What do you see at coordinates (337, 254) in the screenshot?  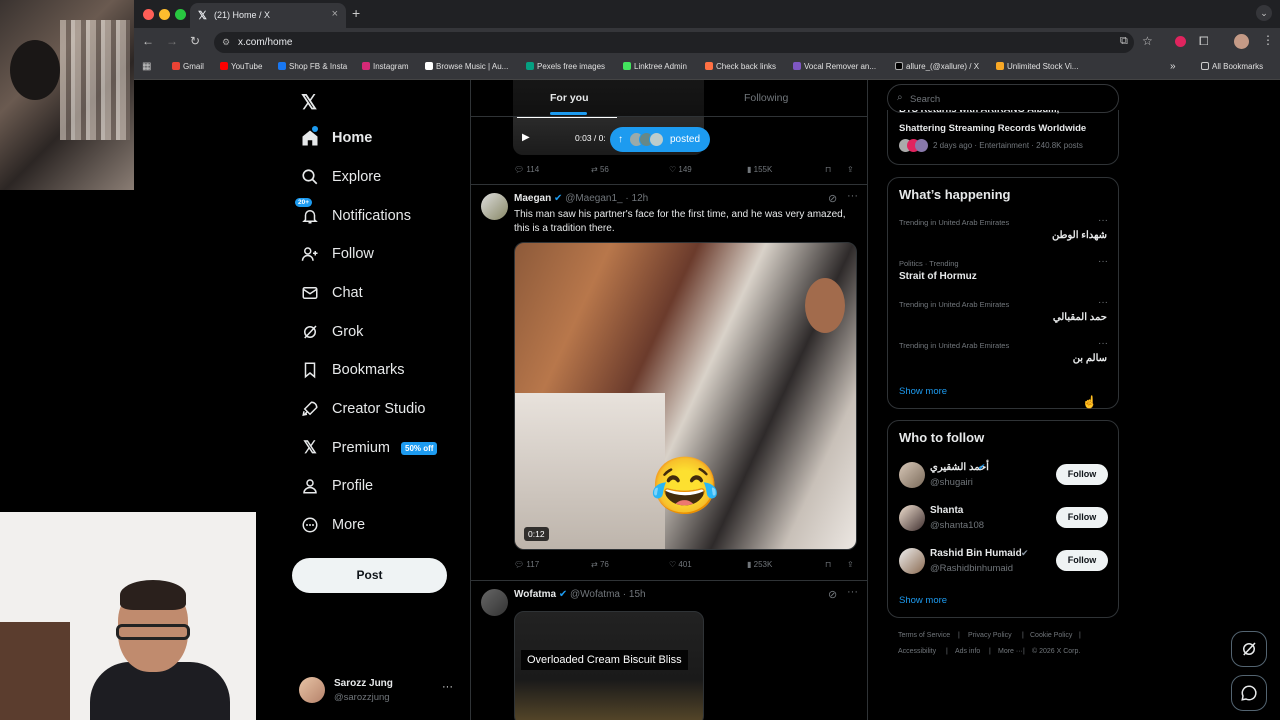 I see `nav-follow: Follow` at bounding box center [337, 254].